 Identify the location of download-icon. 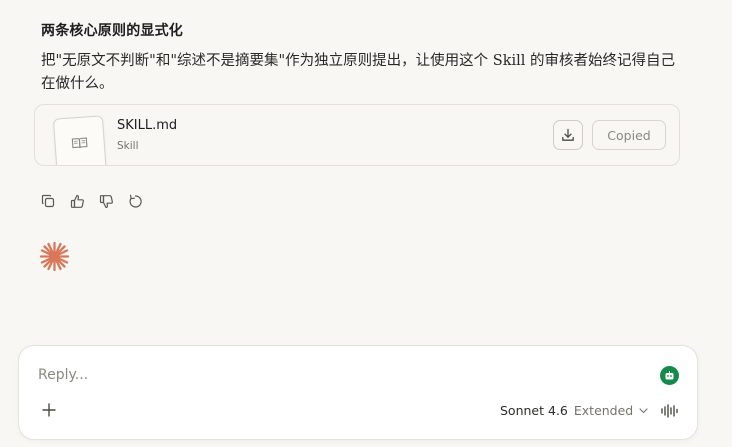
(568, 134).